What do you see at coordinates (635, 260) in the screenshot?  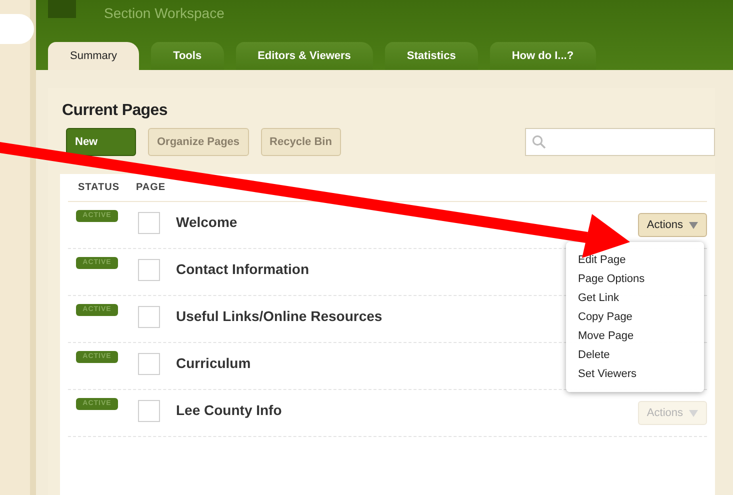 I see `menu-item: Edit Page` at bounding box center [635, 260].